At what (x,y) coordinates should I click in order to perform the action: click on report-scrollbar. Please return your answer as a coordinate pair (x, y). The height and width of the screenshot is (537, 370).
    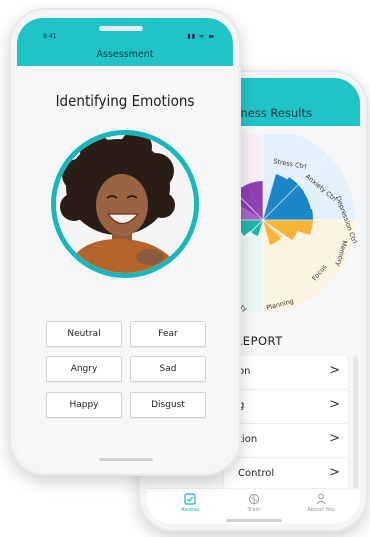
    Looking at the image, I should click on (355, 423).